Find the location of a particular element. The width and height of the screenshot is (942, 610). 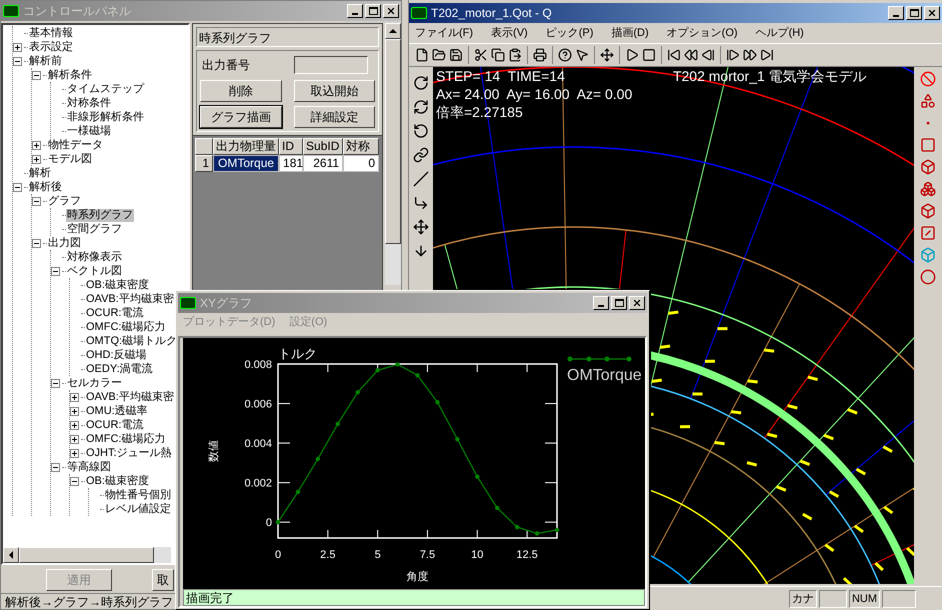

scroll-up-icon is located at coordinates (393, 31).